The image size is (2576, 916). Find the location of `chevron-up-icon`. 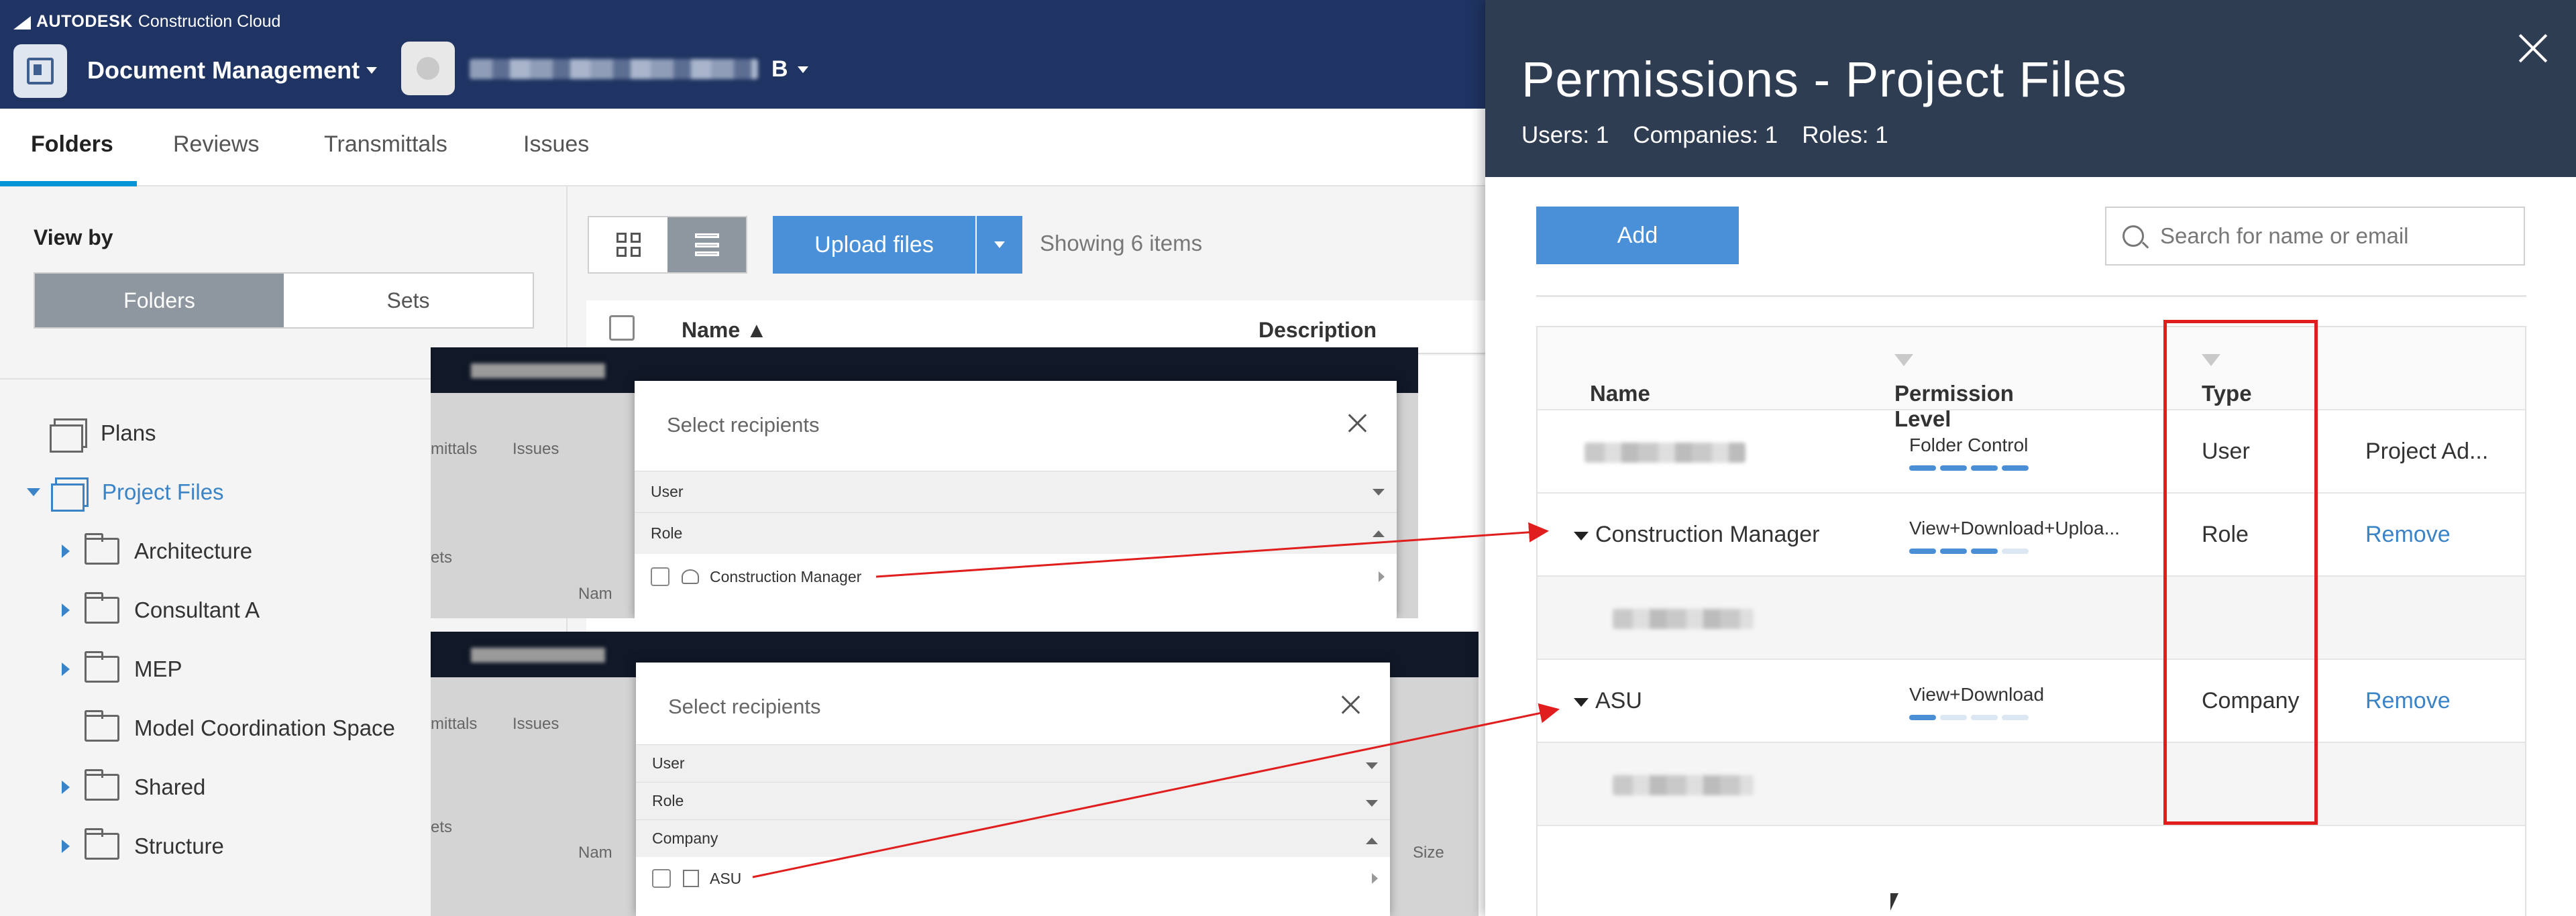

chevron-up-icon is located at coordinates (1379, 533).